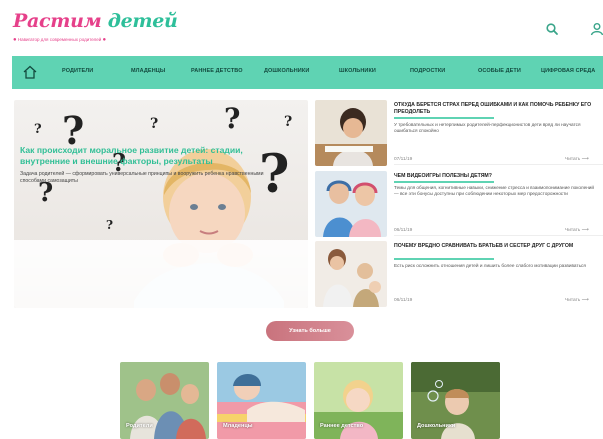  What do you see at coordinates (238, 426) in the screenshot?
I see `category-label: Младенцы` at bounding box center [238, 426].